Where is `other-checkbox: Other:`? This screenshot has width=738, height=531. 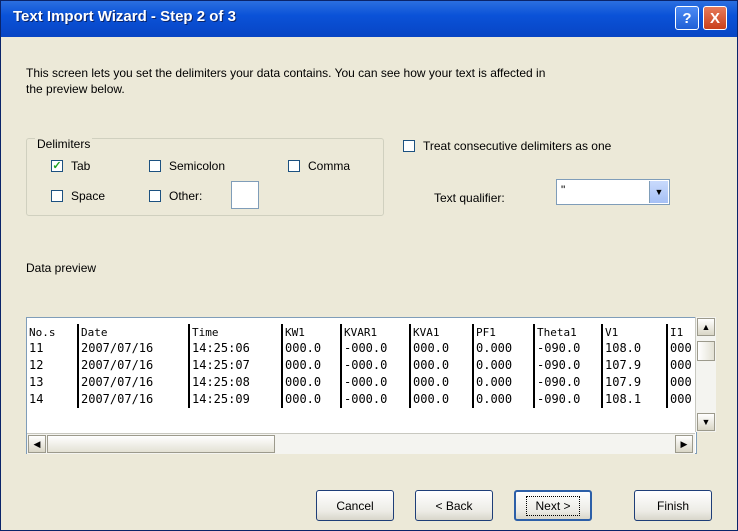
other-checkbox: Other: is located at coordinates (175, 196).